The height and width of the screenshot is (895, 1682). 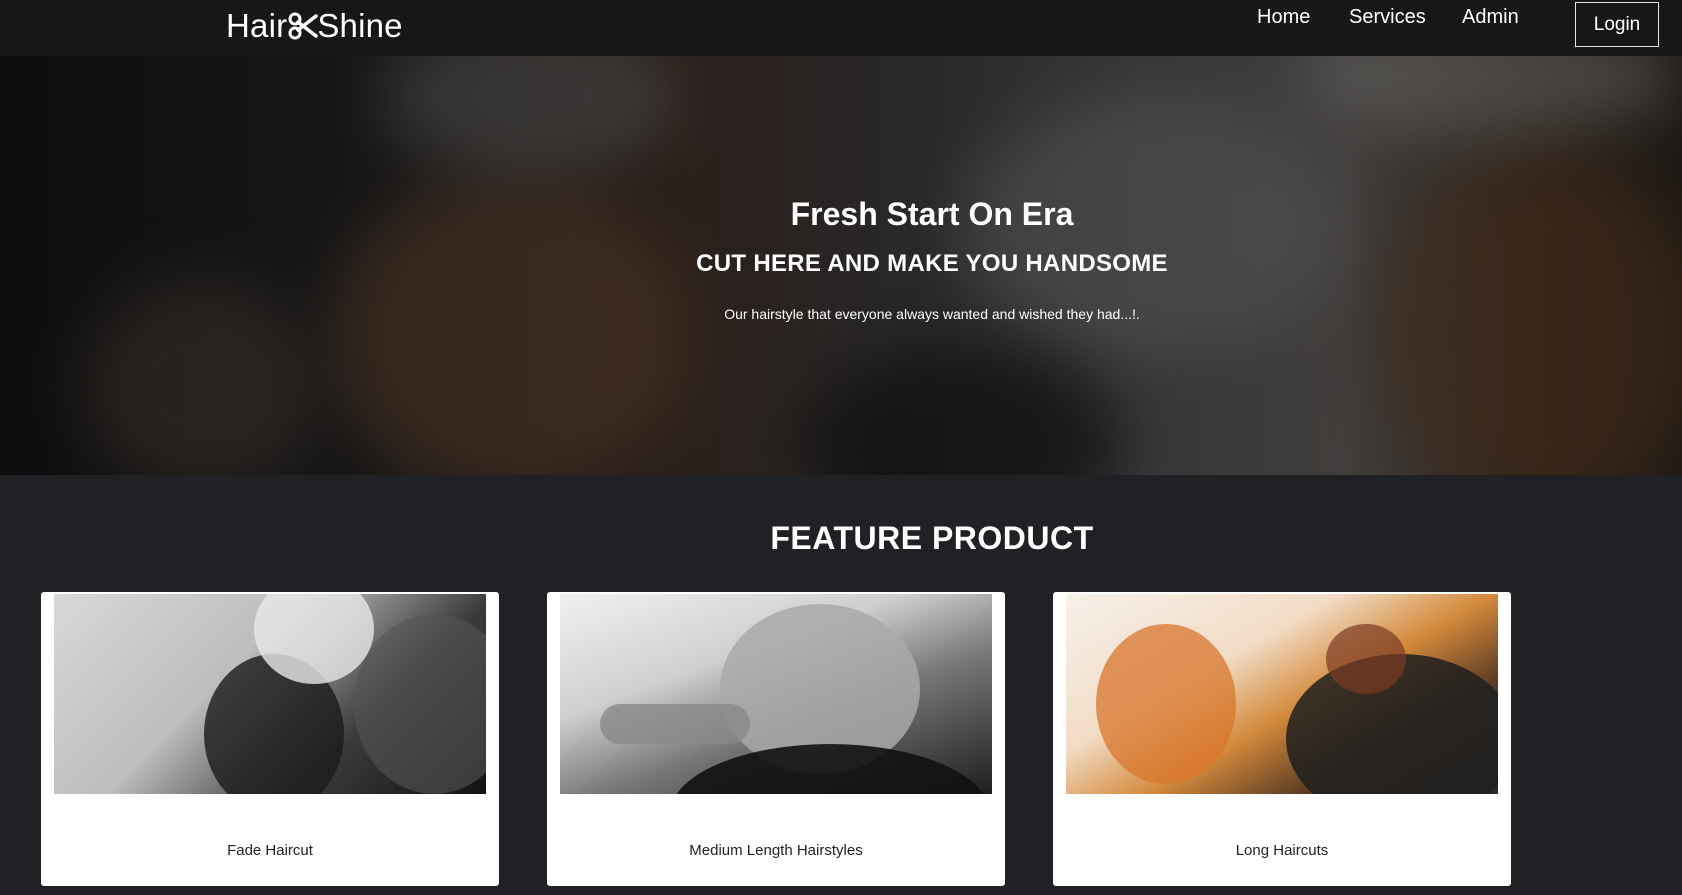 I want to click on product-card-medium-length: Medium Length Hairstyles, so click(x=776, y=739).